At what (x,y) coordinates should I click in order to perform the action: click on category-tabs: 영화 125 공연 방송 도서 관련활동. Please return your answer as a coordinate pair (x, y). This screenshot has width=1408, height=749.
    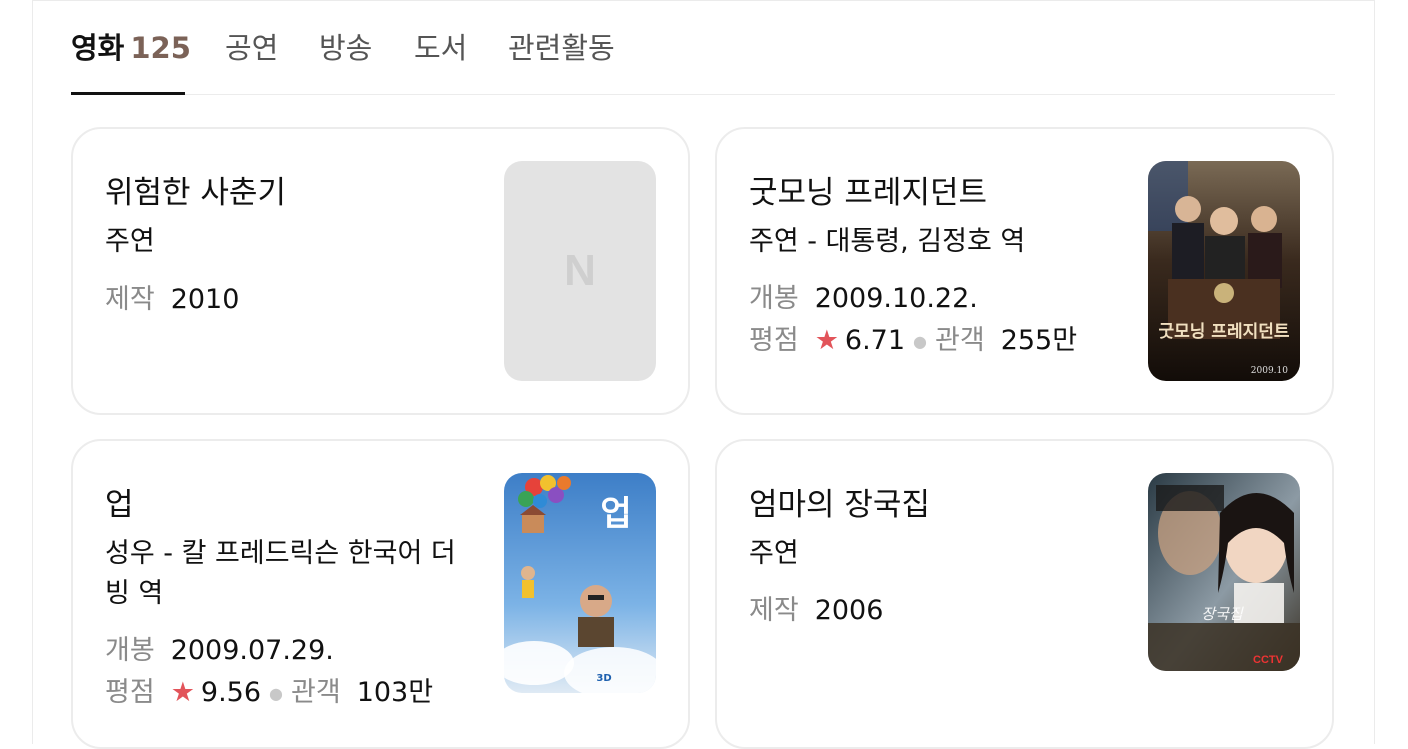
    Looking at the image, I should click on (703, 47).